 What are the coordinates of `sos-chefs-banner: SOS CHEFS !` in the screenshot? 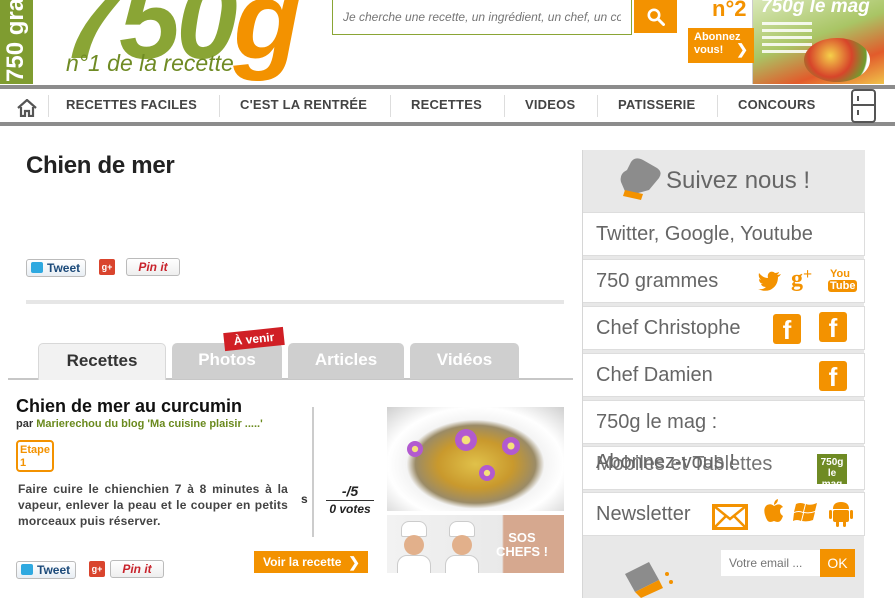 It's located at (475, 544).